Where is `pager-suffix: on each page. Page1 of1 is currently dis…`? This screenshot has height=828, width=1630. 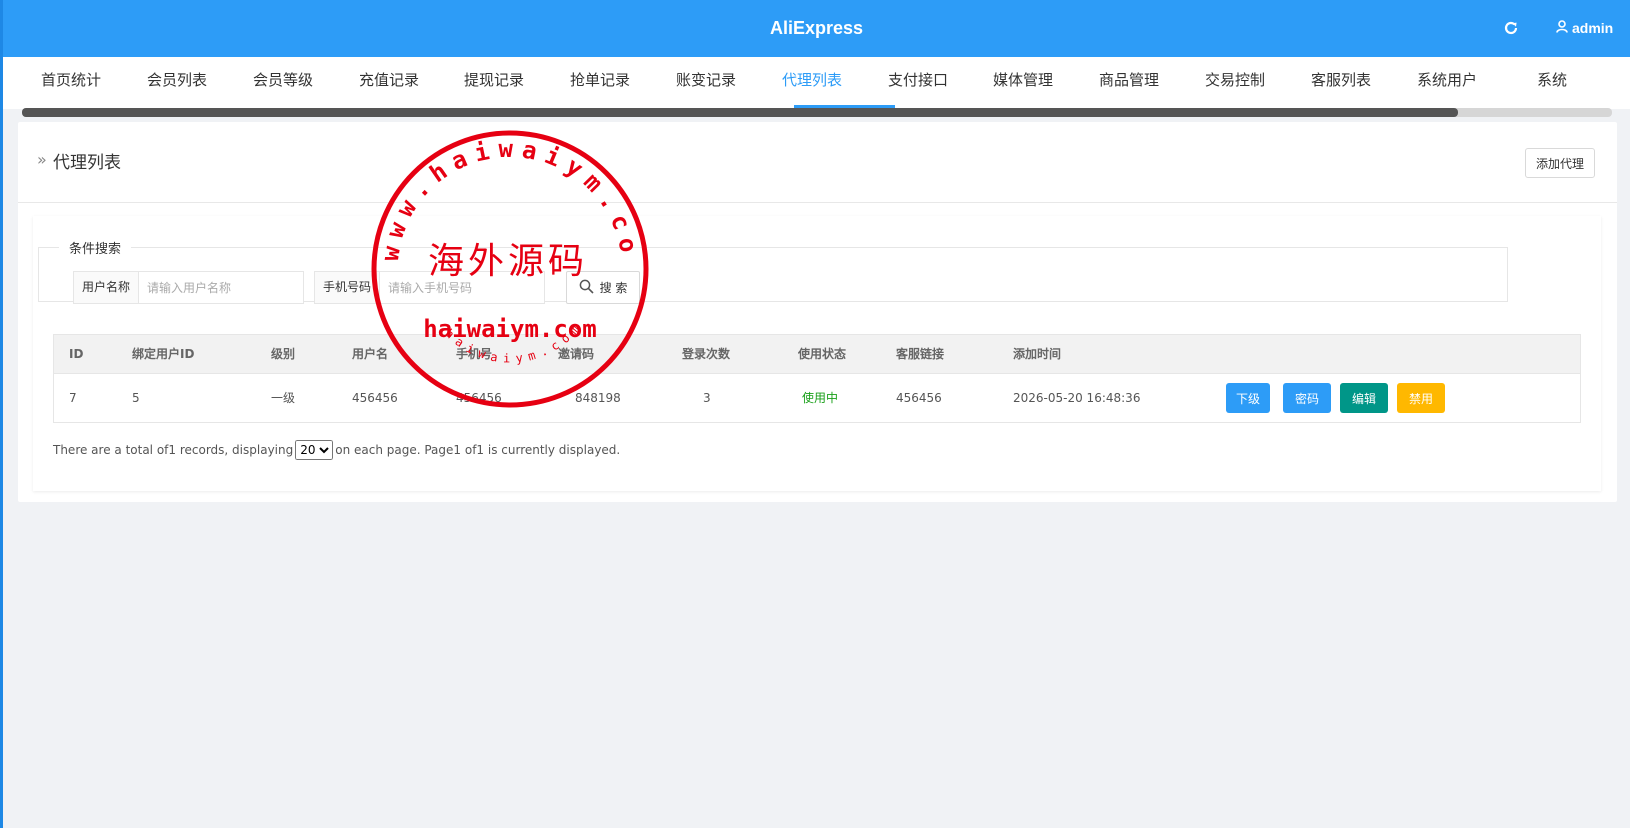
pager-suffix: on each page. Page1 of1 is currently dis… is located at coordinates (478, 450).